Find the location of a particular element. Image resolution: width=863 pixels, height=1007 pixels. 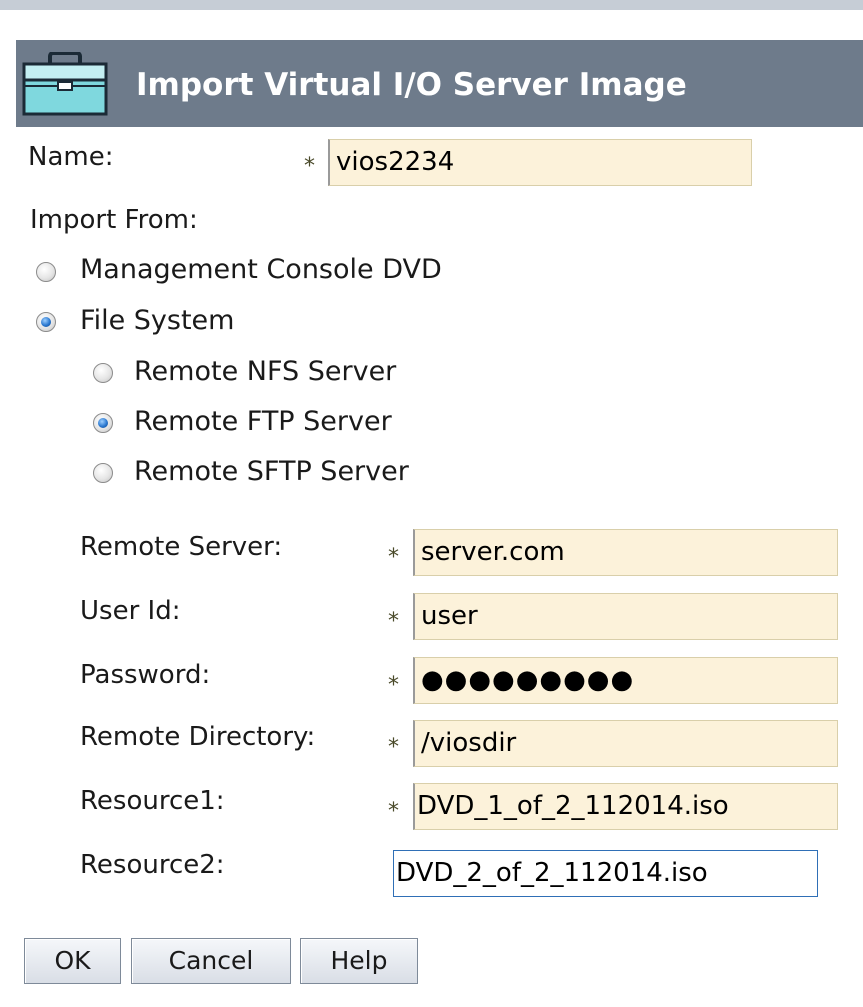

dialog-title: Import Virtual I/O Server Image is located at coordinates (411, 85).